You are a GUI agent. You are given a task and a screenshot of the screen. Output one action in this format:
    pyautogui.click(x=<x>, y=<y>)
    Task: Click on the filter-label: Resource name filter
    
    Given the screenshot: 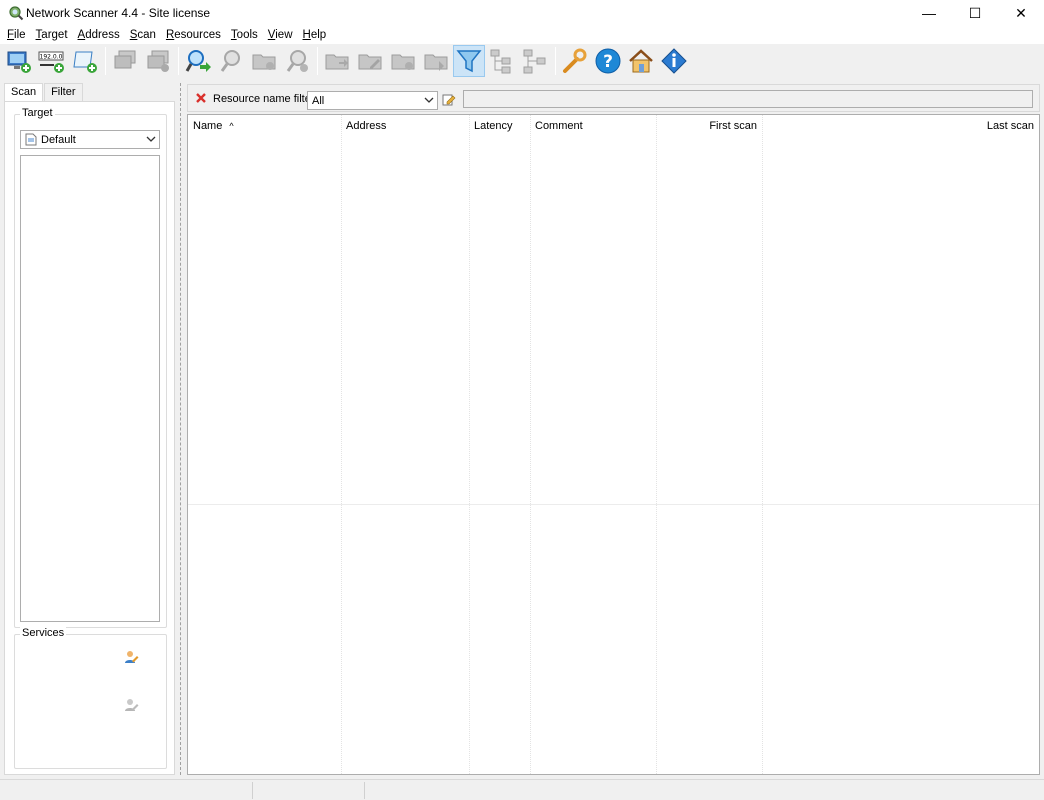 What is the action you would take?
    pyautogui.click(x=264, y=99)
    